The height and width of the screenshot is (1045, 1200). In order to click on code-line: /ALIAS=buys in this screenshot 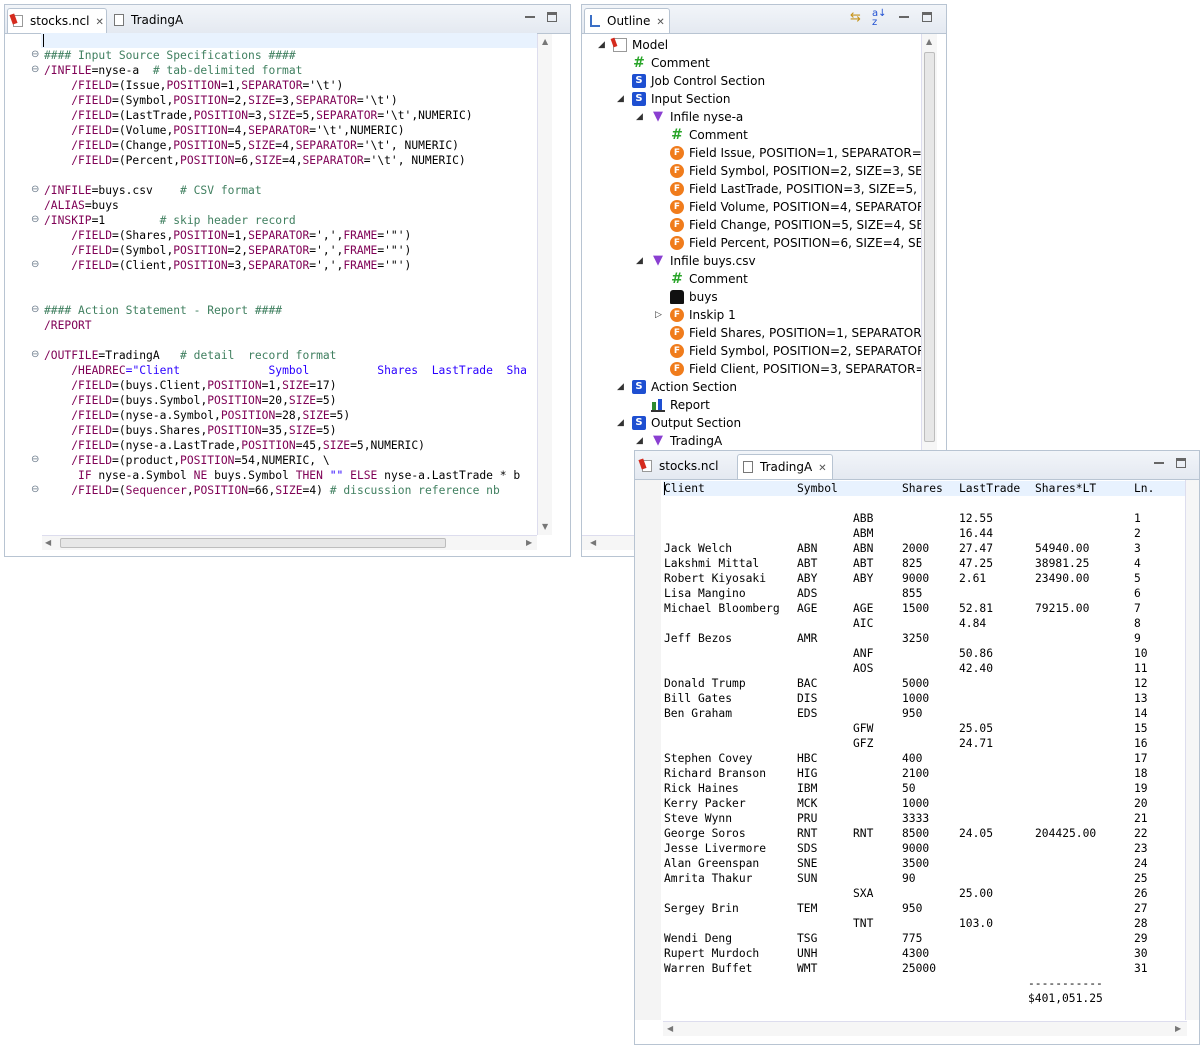, I will do `click(290, 205)`.